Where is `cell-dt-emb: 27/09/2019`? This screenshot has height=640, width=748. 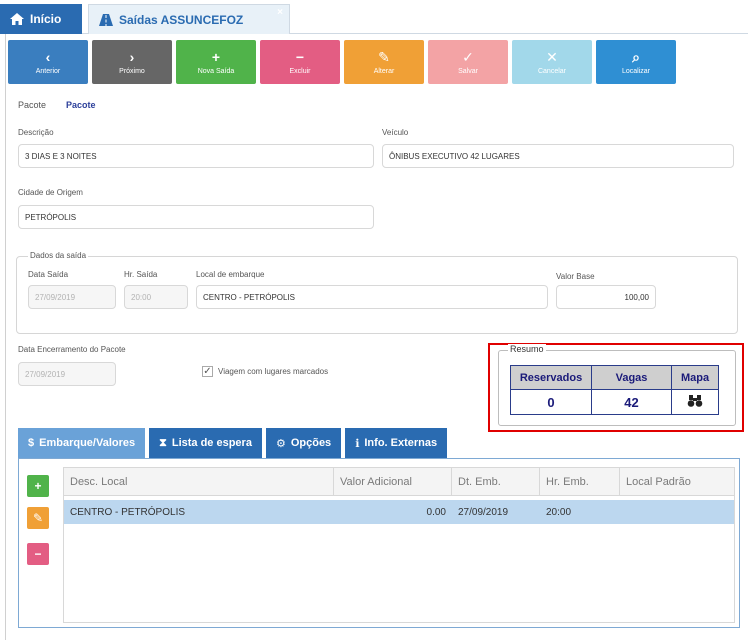
cell-dt-emb: 27/09/2019 is located at coordinates (483, 512).